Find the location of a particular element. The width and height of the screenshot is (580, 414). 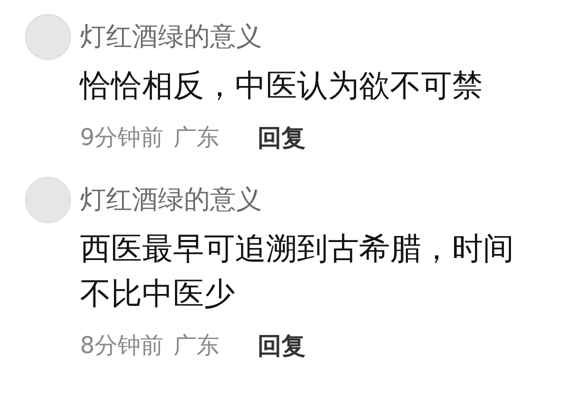

comment-text: 恰恰相反，中医认为欲不可禁 is located at coordinates (282, 86).